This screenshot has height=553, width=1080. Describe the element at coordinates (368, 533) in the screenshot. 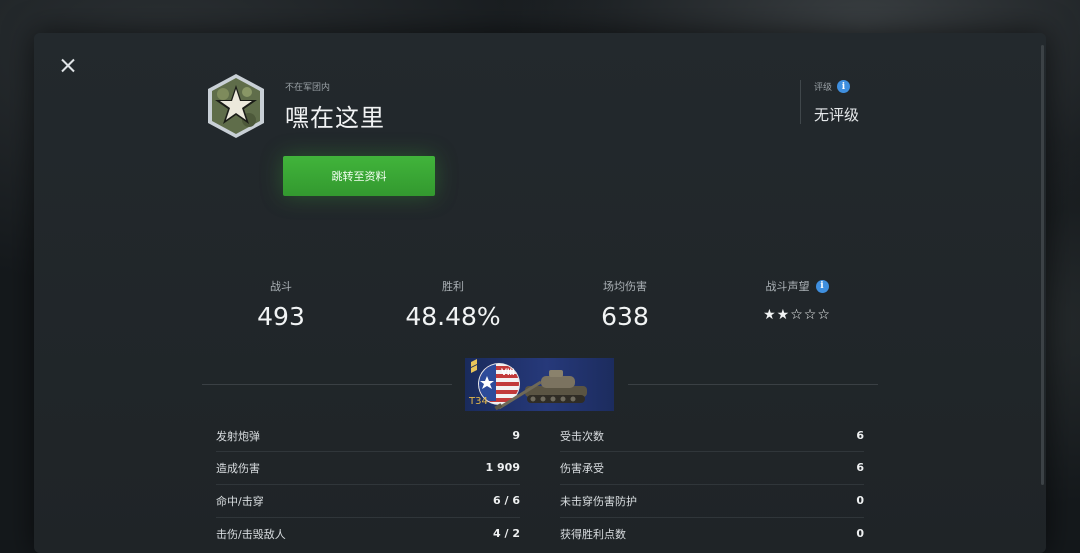

I see `stat-row: 击伤/击毁敌人 4 / 2` at that location.